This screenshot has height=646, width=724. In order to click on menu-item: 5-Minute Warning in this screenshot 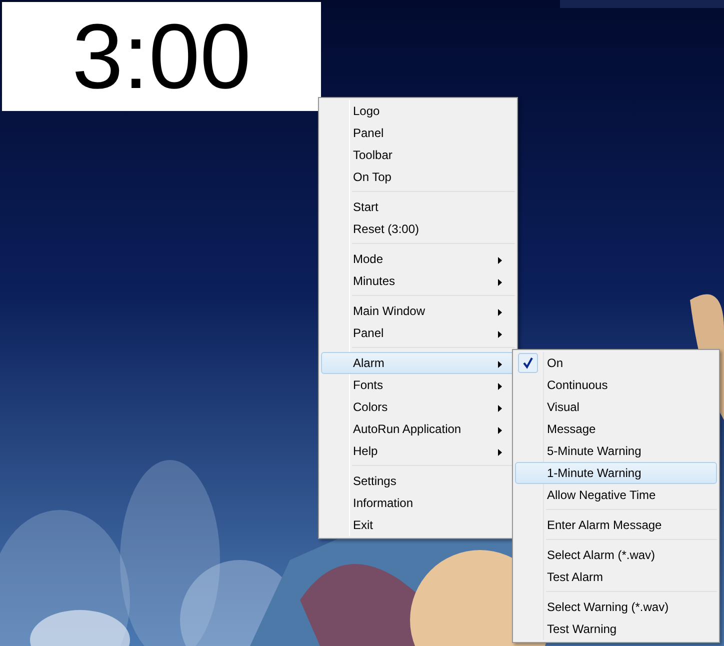, I will do `click(616, 451)`.